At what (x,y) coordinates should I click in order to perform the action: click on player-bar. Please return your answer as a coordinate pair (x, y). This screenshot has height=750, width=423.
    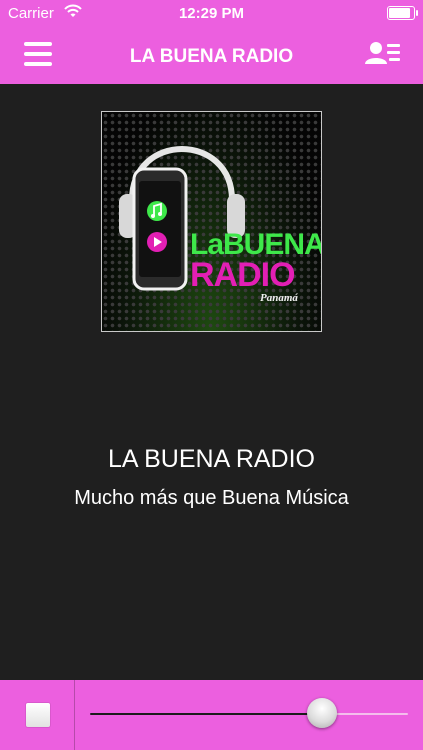
    Looking at the image, I should click on (211, 715).